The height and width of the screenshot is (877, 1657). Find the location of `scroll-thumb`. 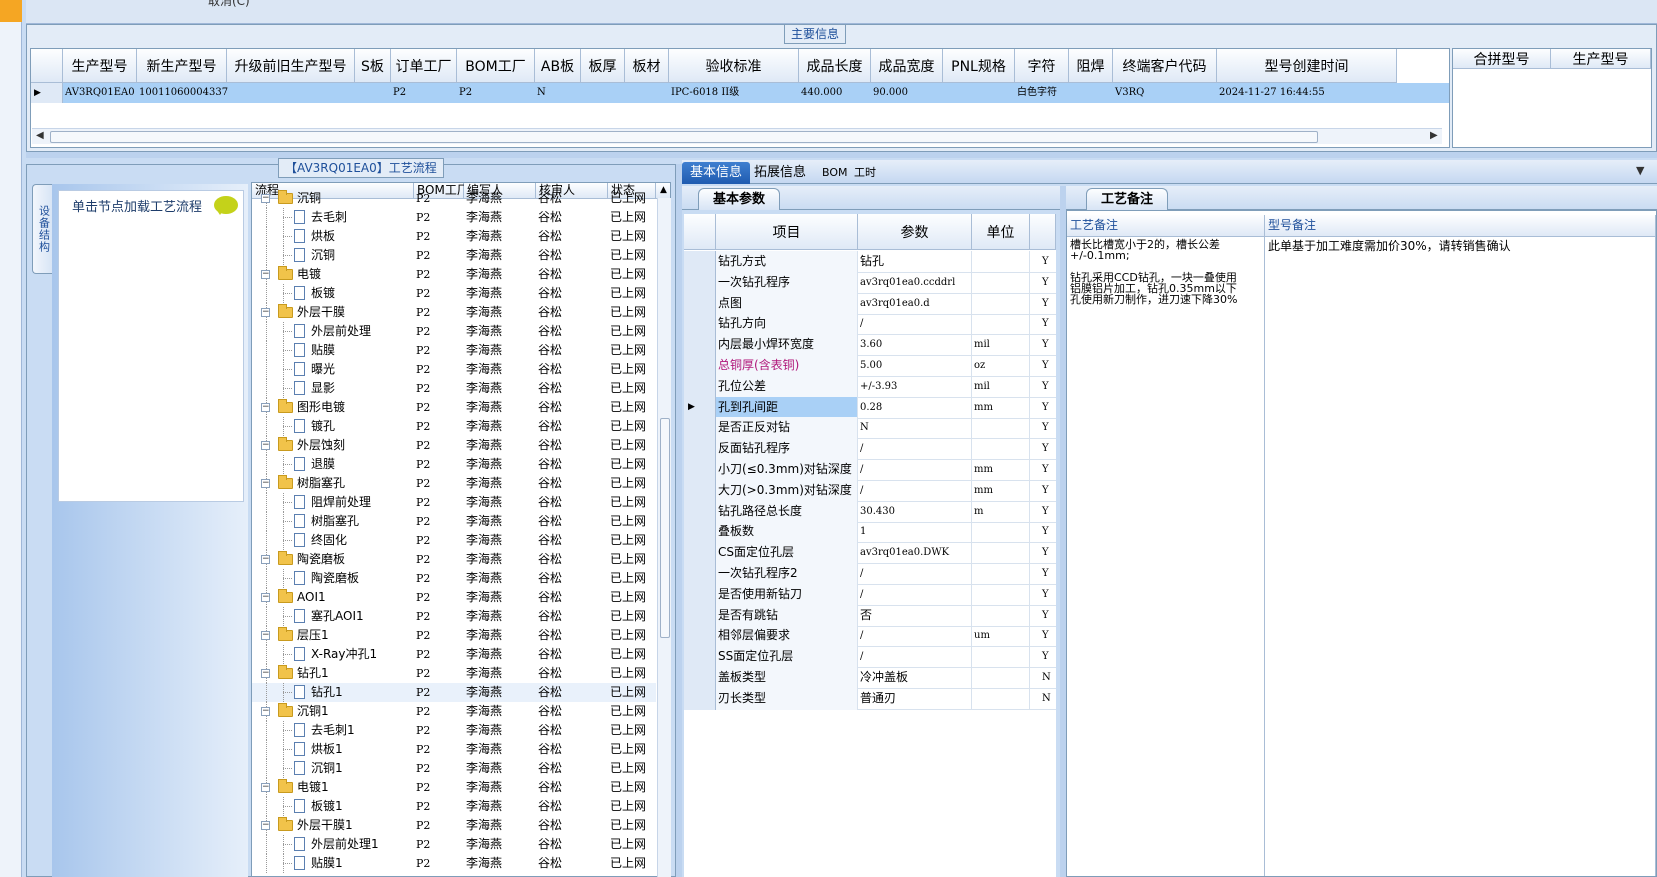

scroll-thumb is located at coordinates (684, 137).